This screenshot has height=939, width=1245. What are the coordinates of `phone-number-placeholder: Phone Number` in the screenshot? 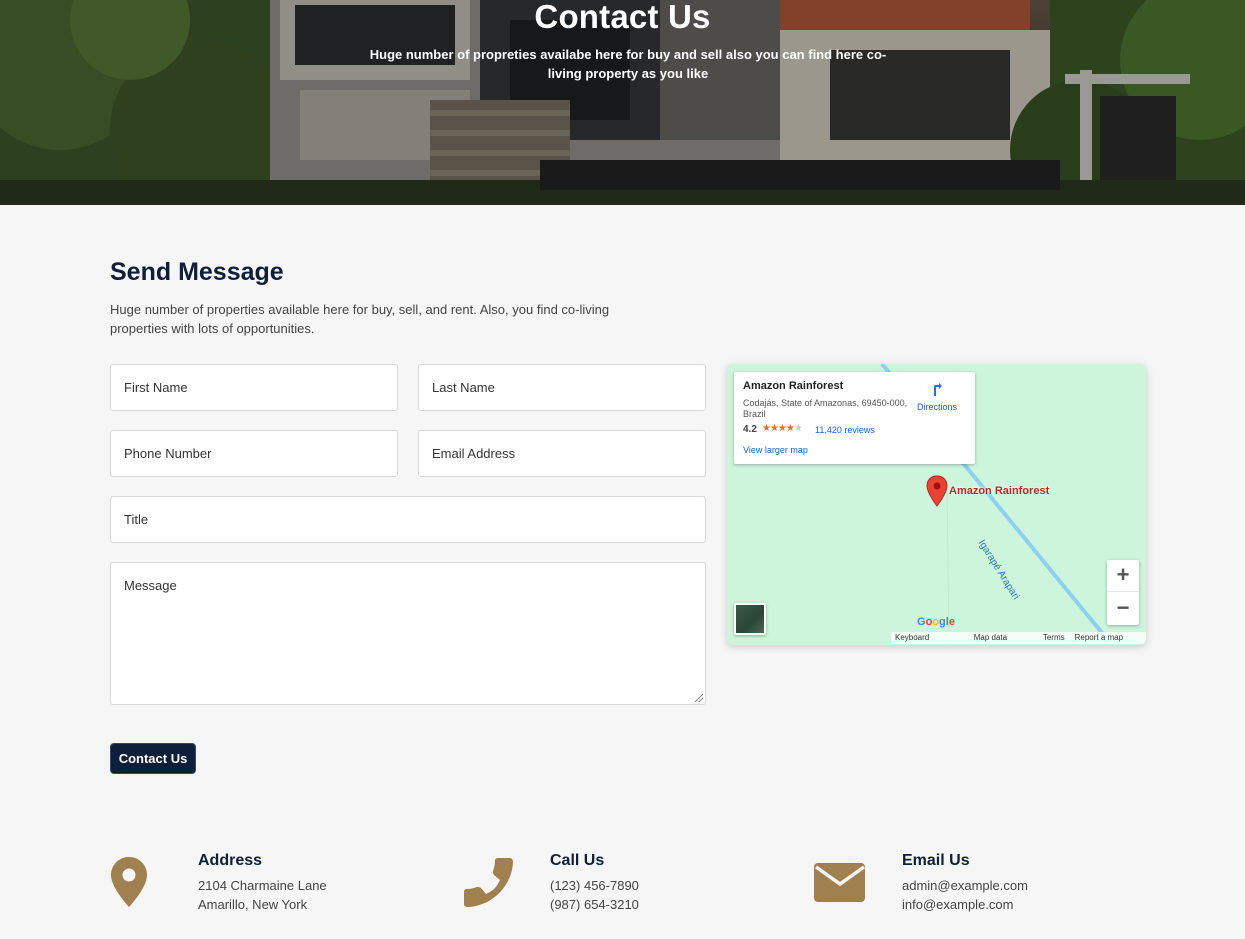 It's located at (168, 453).